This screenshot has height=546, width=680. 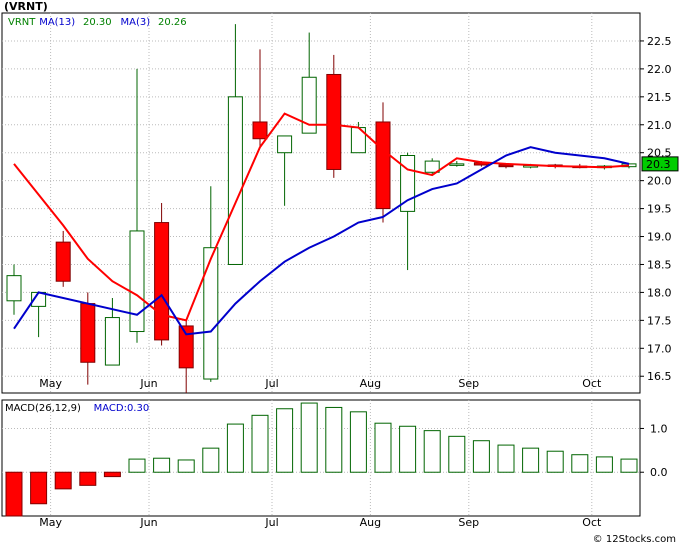 What do you see at coordinates (50, 522) in the screenshot?
I see `macd-date-label: May` at bounding box center [50, 522].